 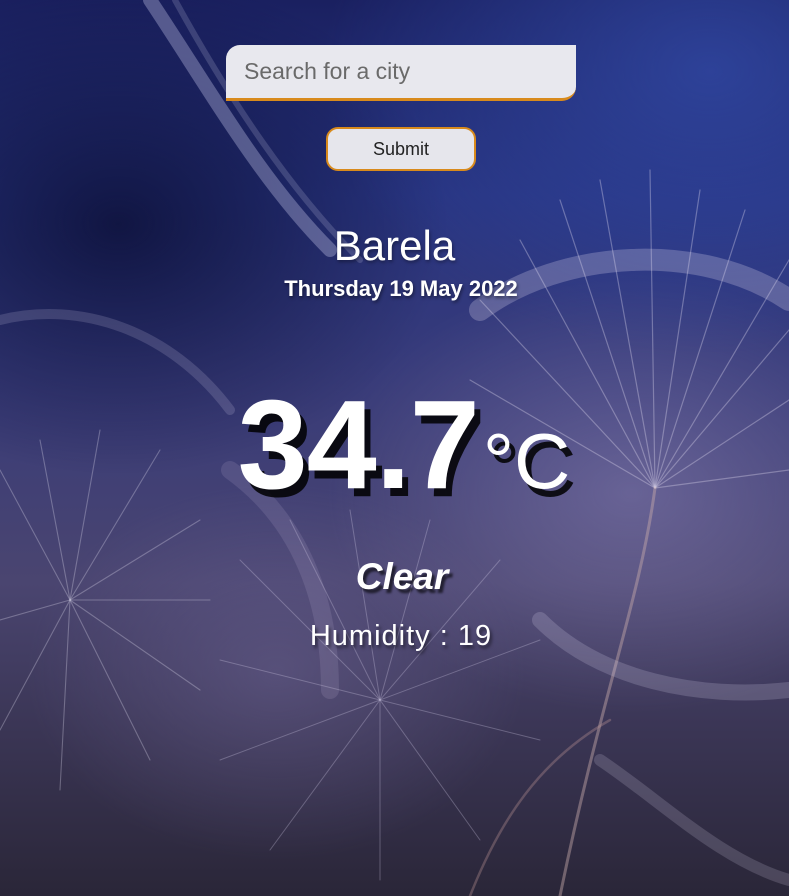 I want to click on weather-condition: Clear, so click(x=402, y=576).